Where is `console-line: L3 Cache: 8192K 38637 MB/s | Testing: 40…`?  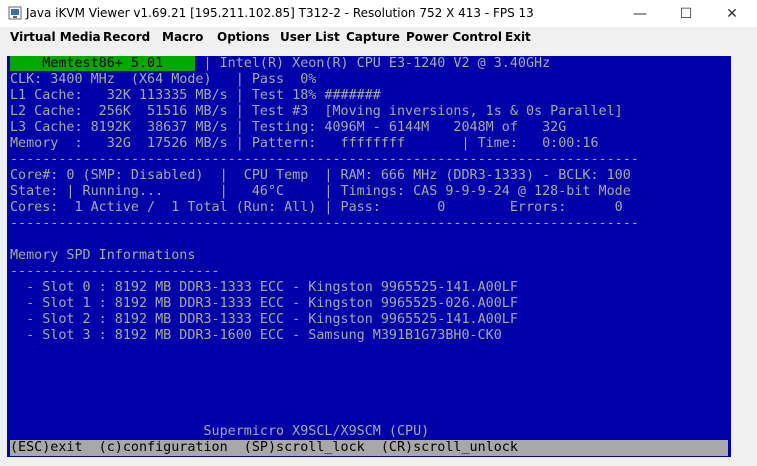 console-line: L3 Cache: 8192K 38637 MB/s | Testing: 40… is located at coordinates (288, 127).